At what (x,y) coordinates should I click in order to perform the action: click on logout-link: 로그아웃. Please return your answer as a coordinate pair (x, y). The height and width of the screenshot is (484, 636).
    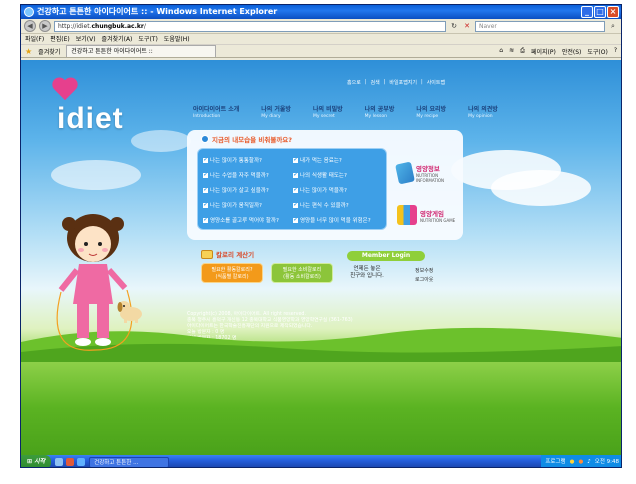
    Looking at the image, I should click on (424, 279).